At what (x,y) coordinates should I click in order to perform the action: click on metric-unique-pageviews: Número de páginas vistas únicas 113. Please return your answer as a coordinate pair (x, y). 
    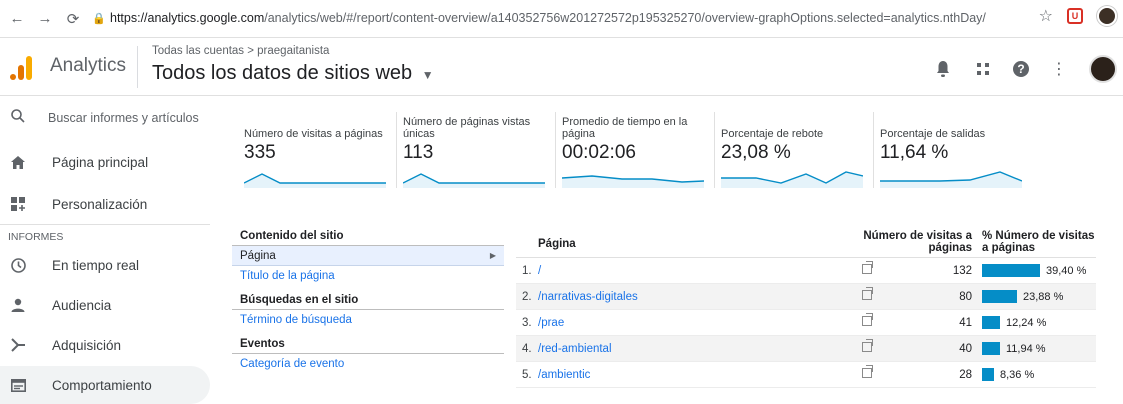
    Looking at the image, I should click on (476, 150).